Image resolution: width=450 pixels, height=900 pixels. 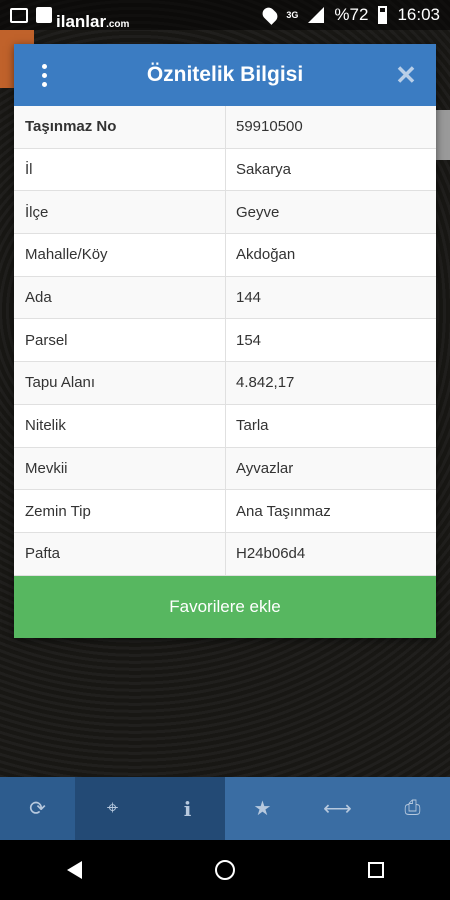 What do you see at coordinates (406, 75) in the screenshot?
I see `close-icon: ✕` at bounding box center [406, 75].